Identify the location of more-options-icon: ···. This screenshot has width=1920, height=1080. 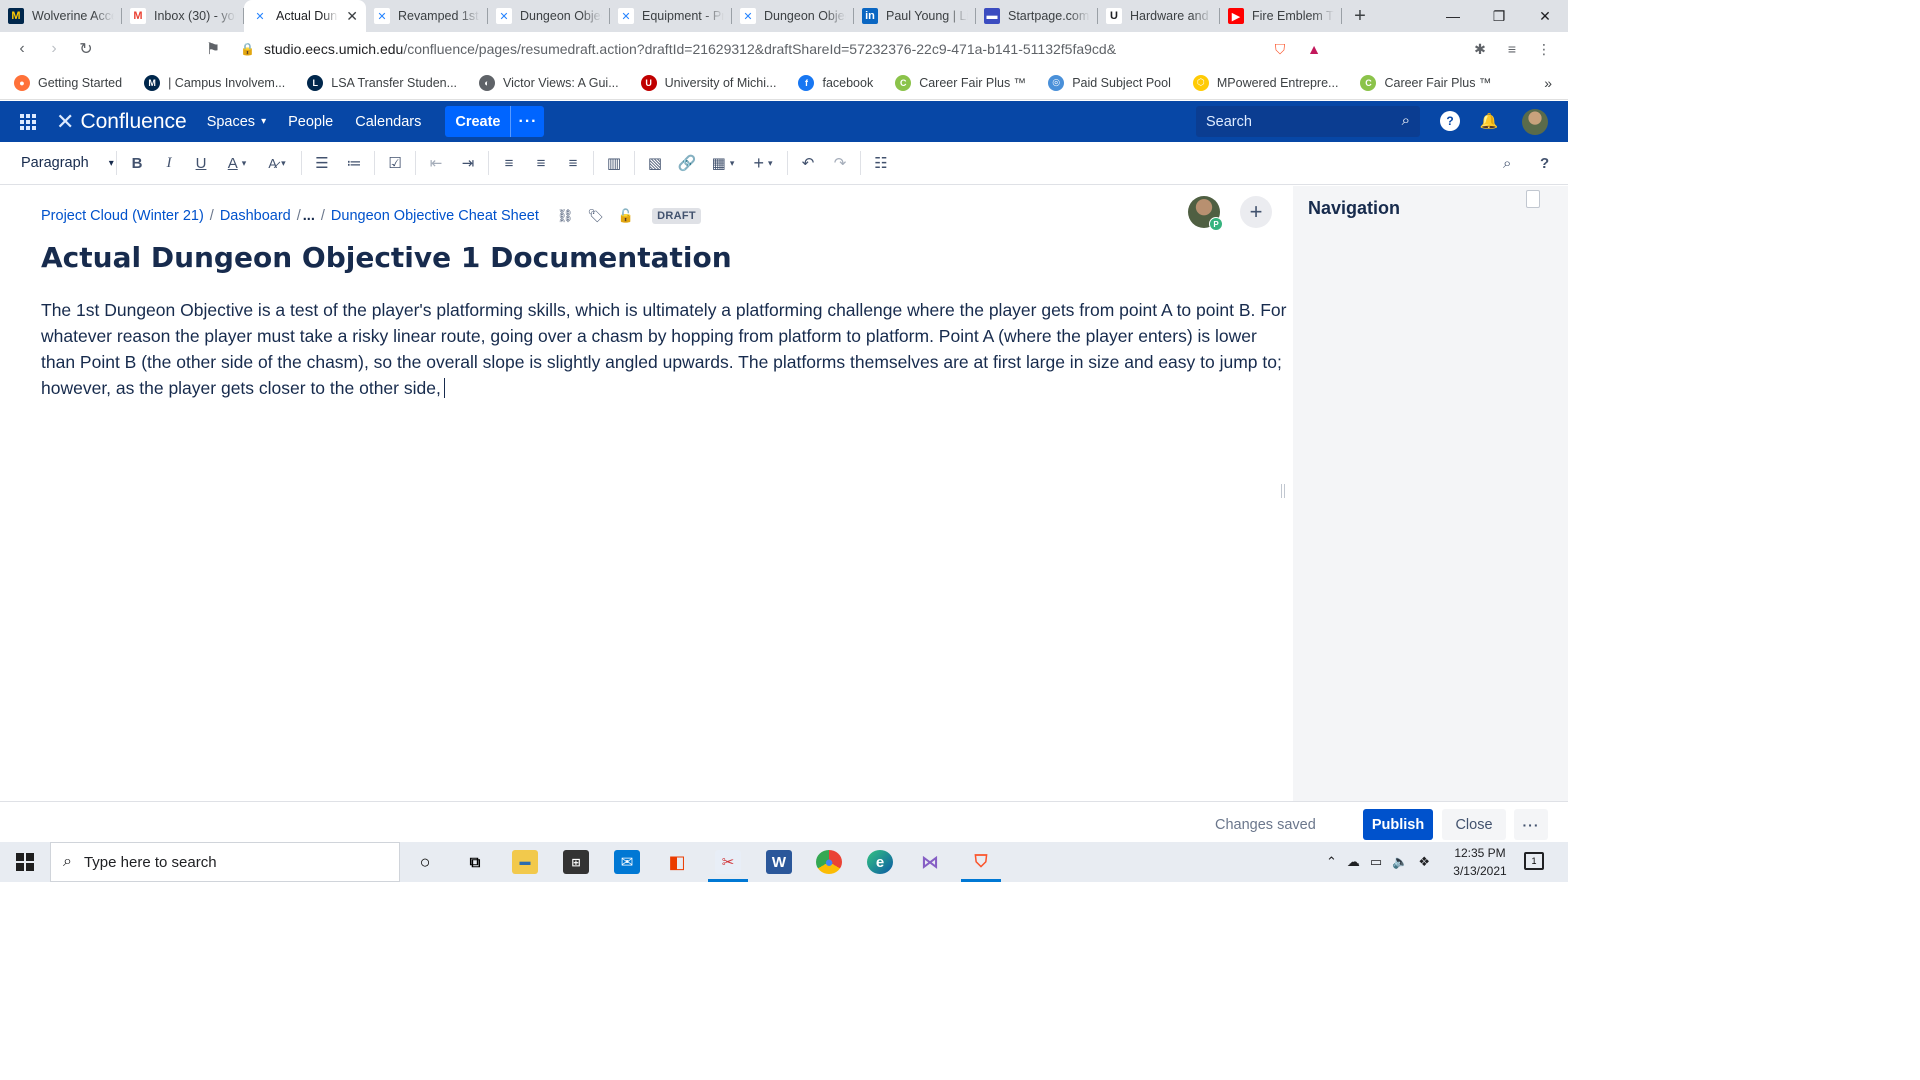
(1531, 824).